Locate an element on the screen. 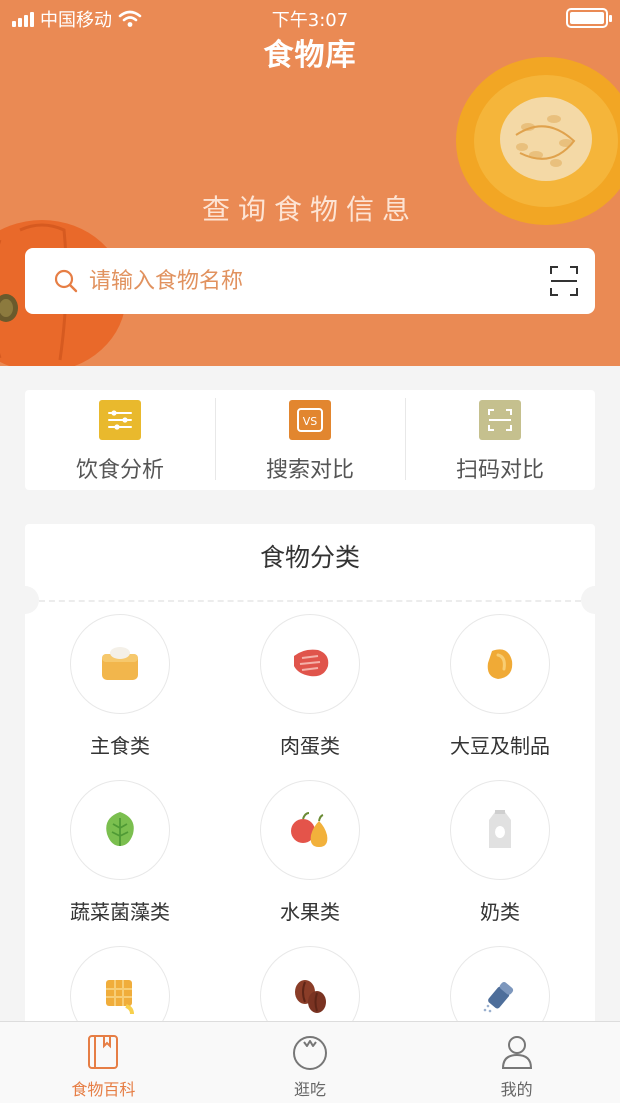  bread-icon is located at coordinates (120, 663).